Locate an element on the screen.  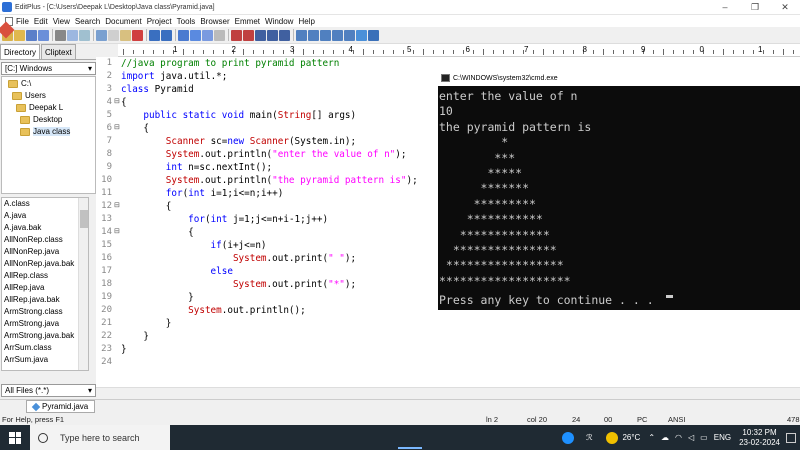
menu-help: Help is located at coordinates (306, 21).